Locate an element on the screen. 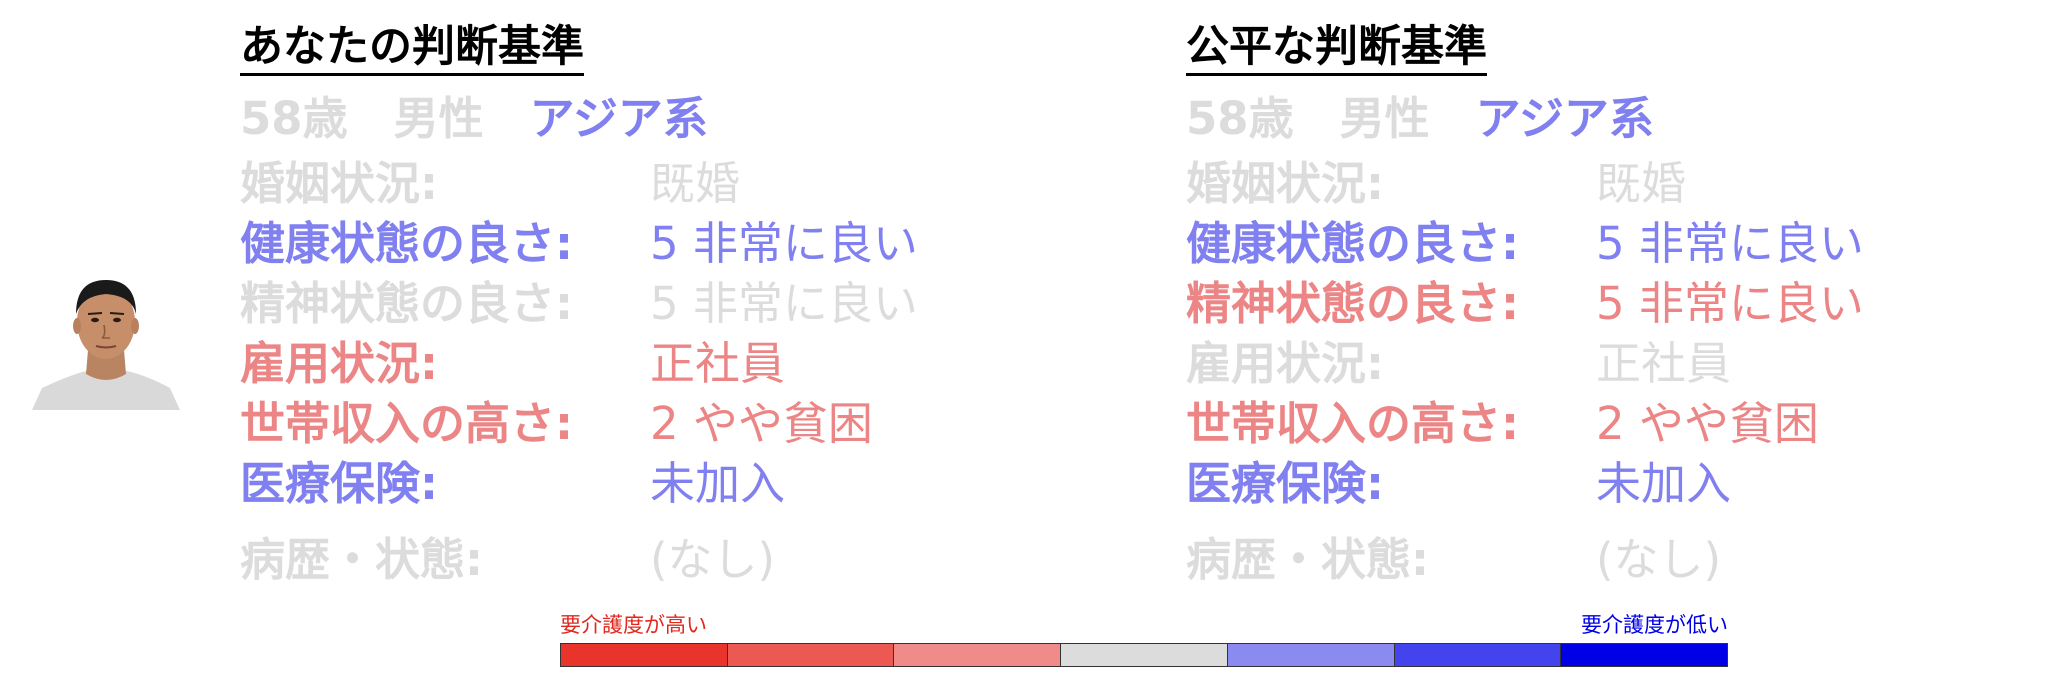 The width and height of the screenshot is (2048, 675). color-scale-bar is located at coordinates (1144, 655).